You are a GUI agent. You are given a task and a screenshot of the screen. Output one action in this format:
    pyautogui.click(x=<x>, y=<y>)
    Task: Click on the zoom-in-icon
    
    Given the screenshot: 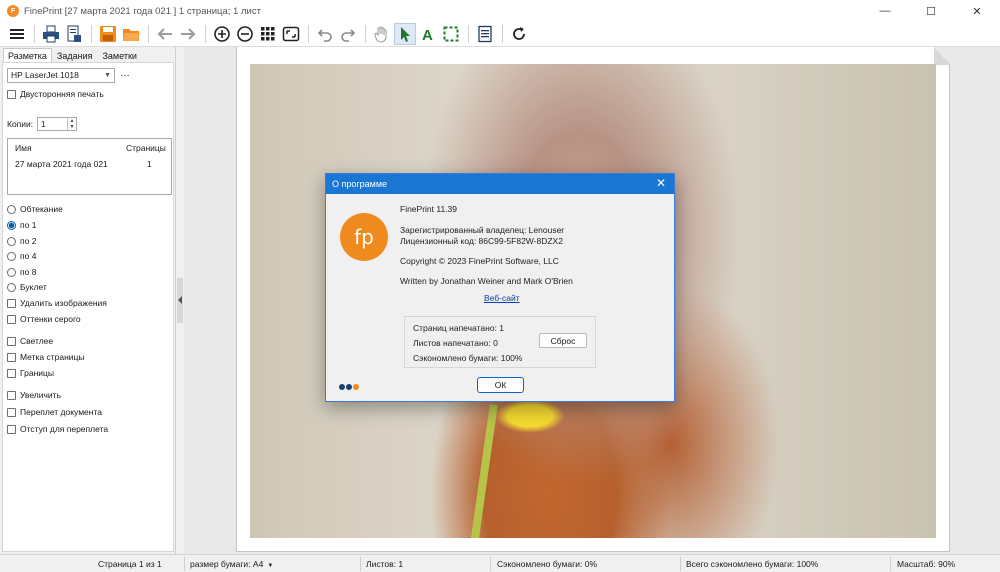 What is the action you would take?
    pyautogui.click(x=222, y=34)
    